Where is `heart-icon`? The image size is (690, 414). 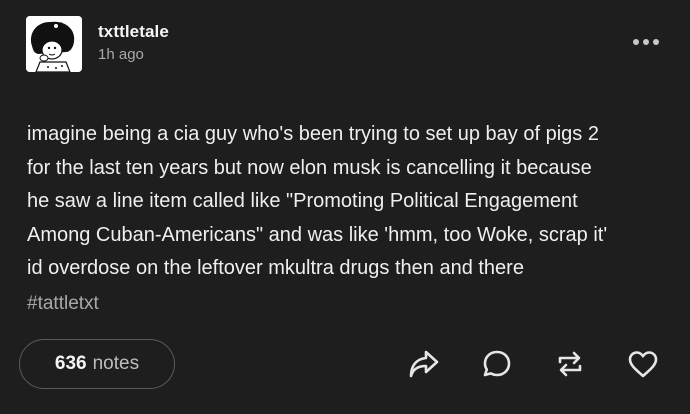 heart-icon is located at coordinates (643, 364).